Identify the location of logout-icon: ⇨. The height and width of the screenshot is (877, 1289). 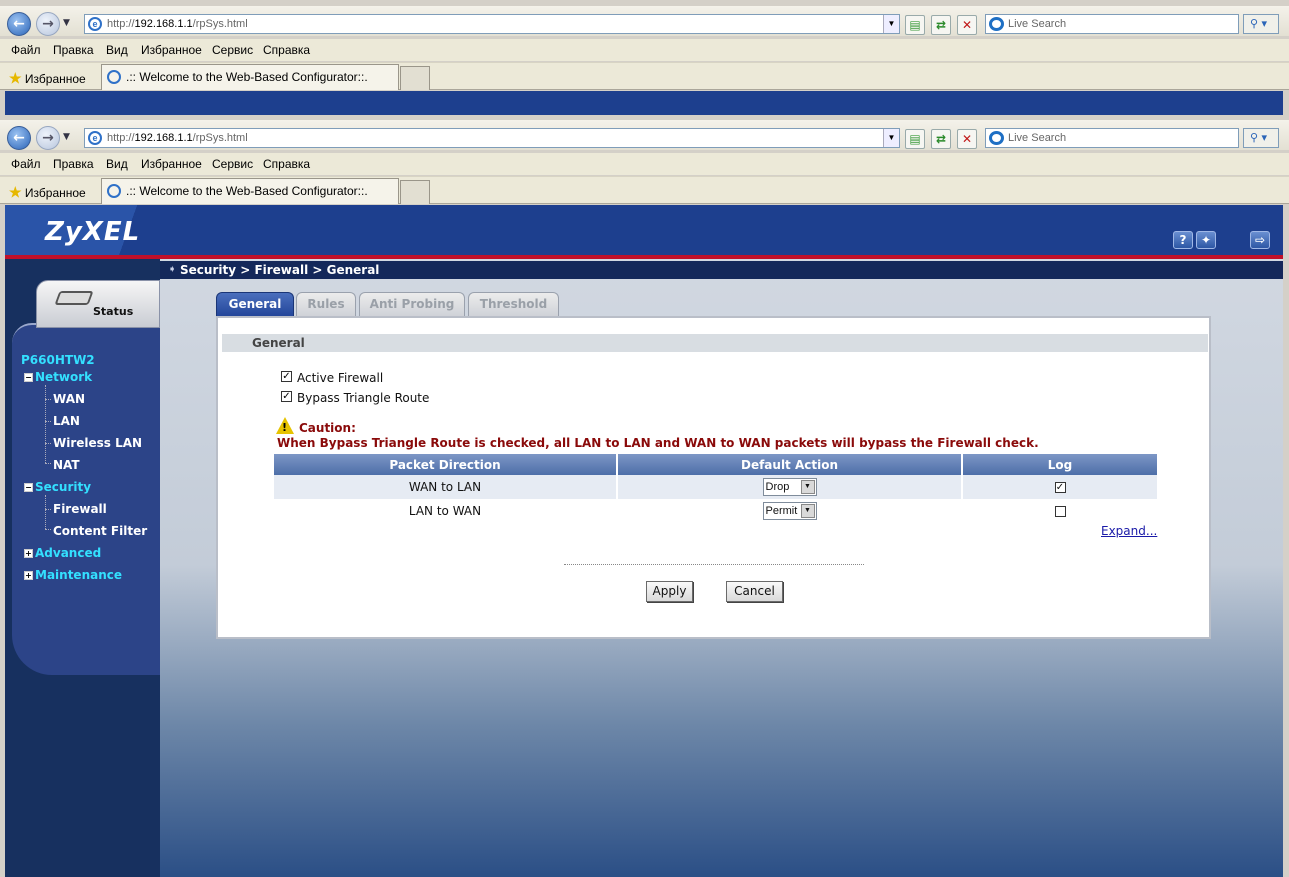
(1260, 240).